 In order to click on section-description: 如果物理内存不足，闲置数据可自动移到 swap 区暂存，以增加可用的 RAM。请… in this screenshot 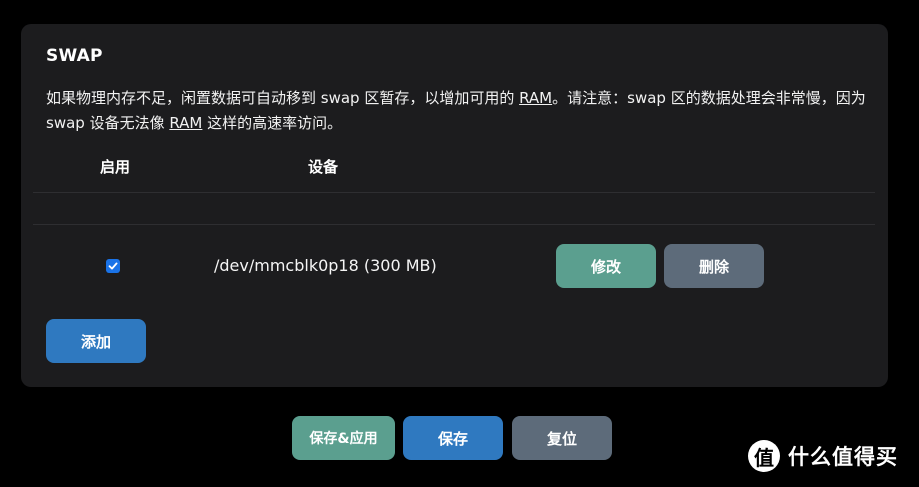, I will do `click(456, 111)`.